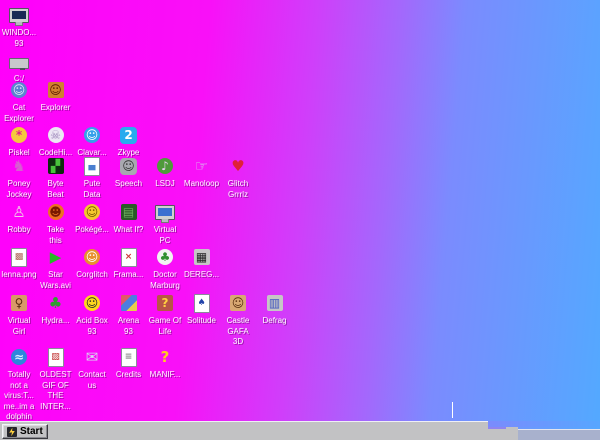 This screenshot has height=440, width=600. I want to click on music-note-icon: ♪, so click(165, 166).